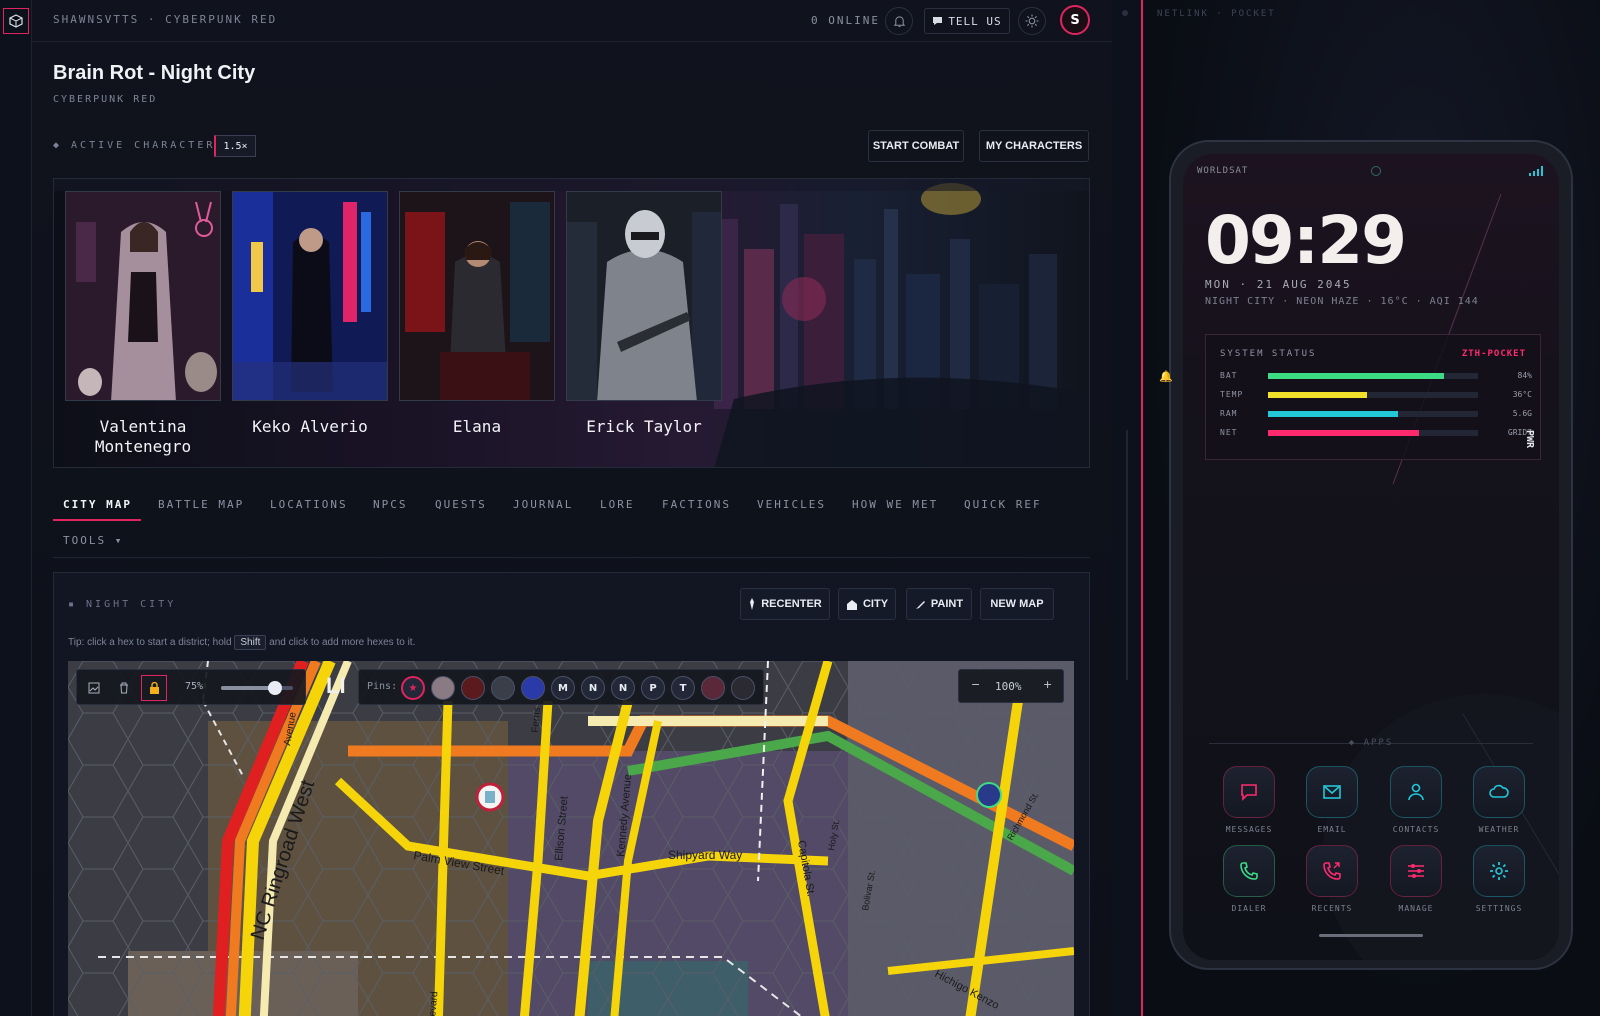 The width and height of the screenshot is (1600, 1016). What do you see at coordinates (653, 688) in the screenshot?
I see `pin-p: P` at bounding box center [653, 688].